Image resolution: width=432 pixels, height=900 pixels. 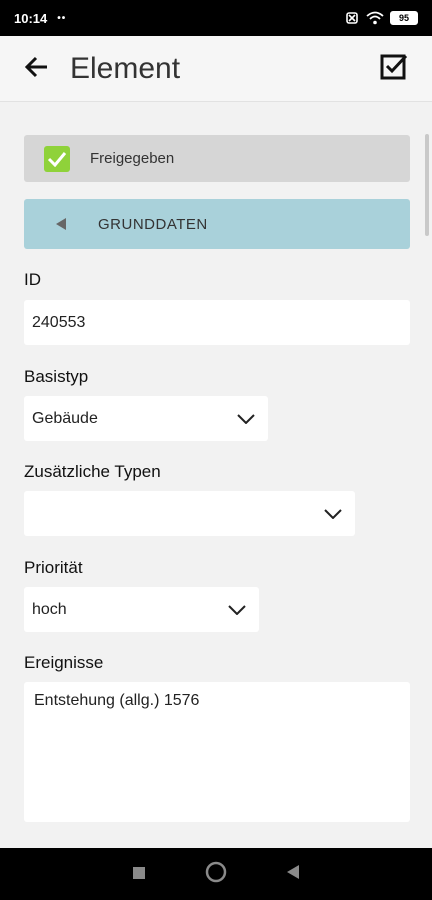 I want to click on collapse-triangle-icon, so click(x=61, y=224).